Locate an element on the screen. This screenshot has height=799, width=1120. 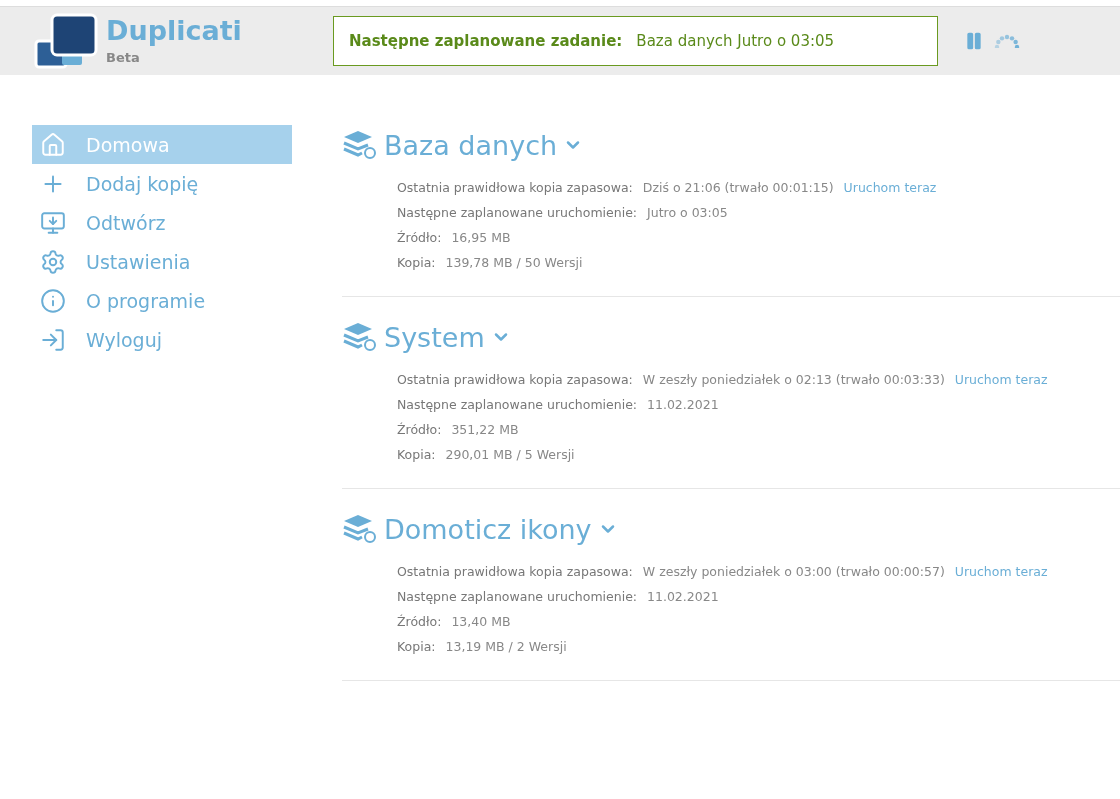
sidebar-item: Wyloguj is located at coordinates (162, 339).